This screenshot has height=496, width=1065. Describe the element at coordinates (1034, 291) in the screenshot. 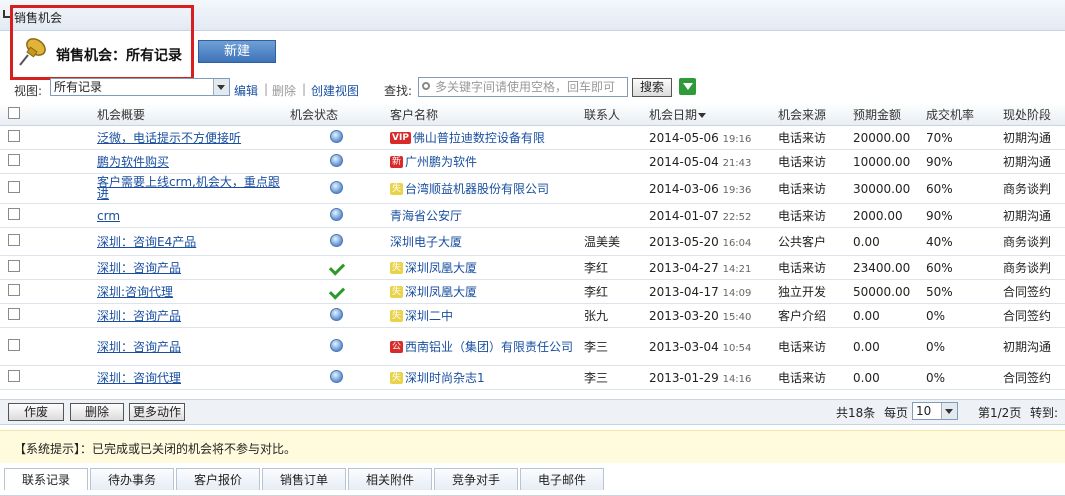

I see `current-stage: 合同签约` at that location.